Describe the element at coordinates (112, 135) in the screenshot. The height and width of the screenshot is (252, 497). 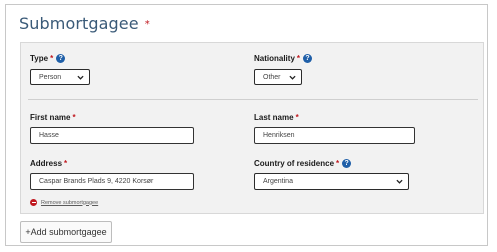
I see `first-name-input: Hasse` at that location.